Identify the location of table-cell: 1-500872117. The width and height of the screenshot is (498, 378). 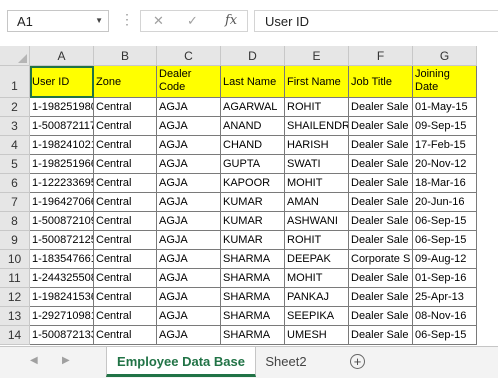
(62, 126).